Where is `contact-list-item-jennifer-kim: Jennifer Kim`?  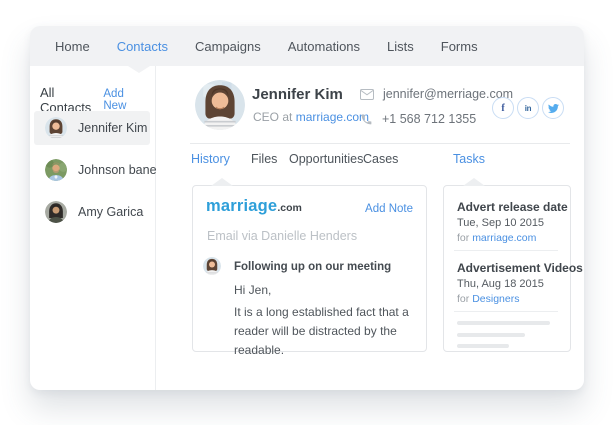
contact-list-item-jennifer-kim: Jennifer Kim is located at coordinates (92, 128).